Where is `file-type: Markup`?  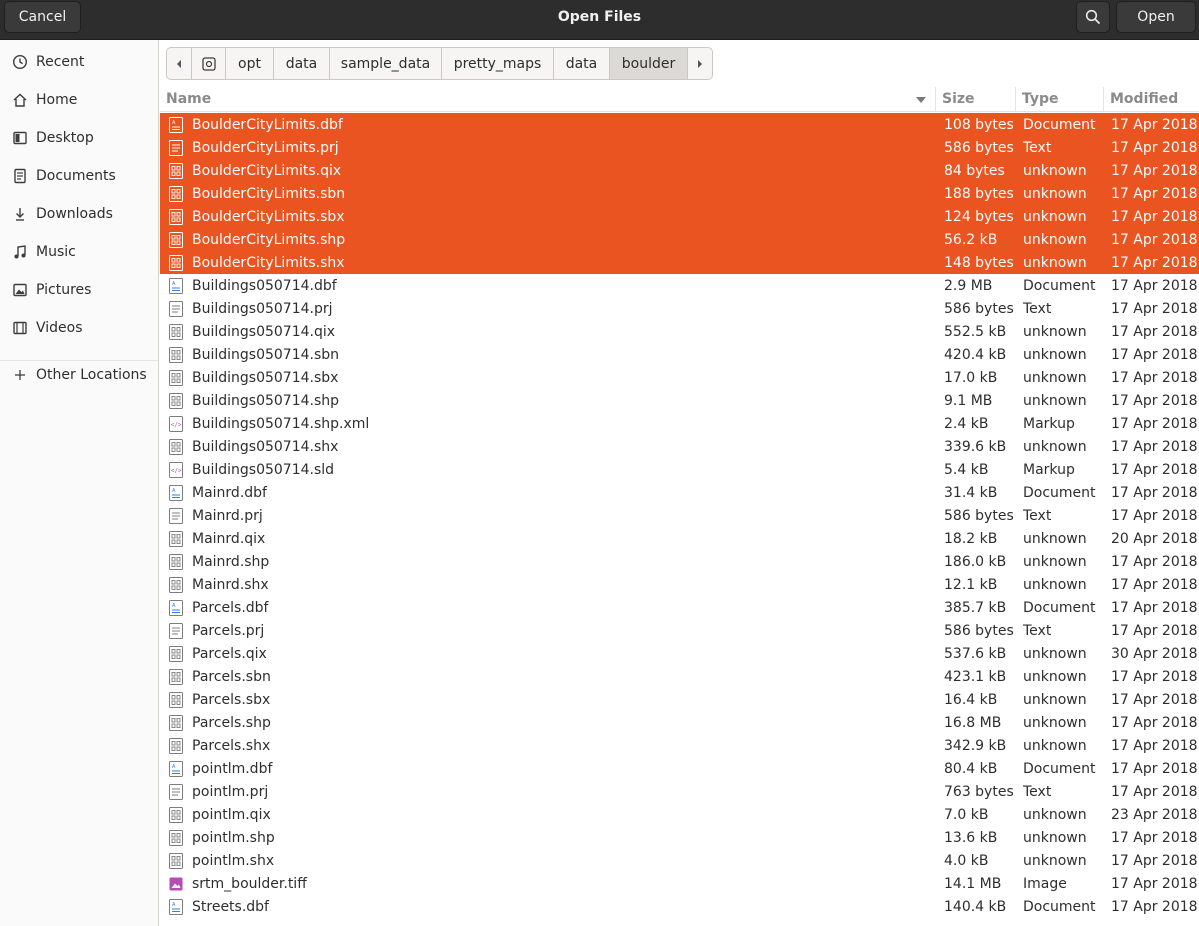
file-type: Markup is located at coordinates (1049, 469).